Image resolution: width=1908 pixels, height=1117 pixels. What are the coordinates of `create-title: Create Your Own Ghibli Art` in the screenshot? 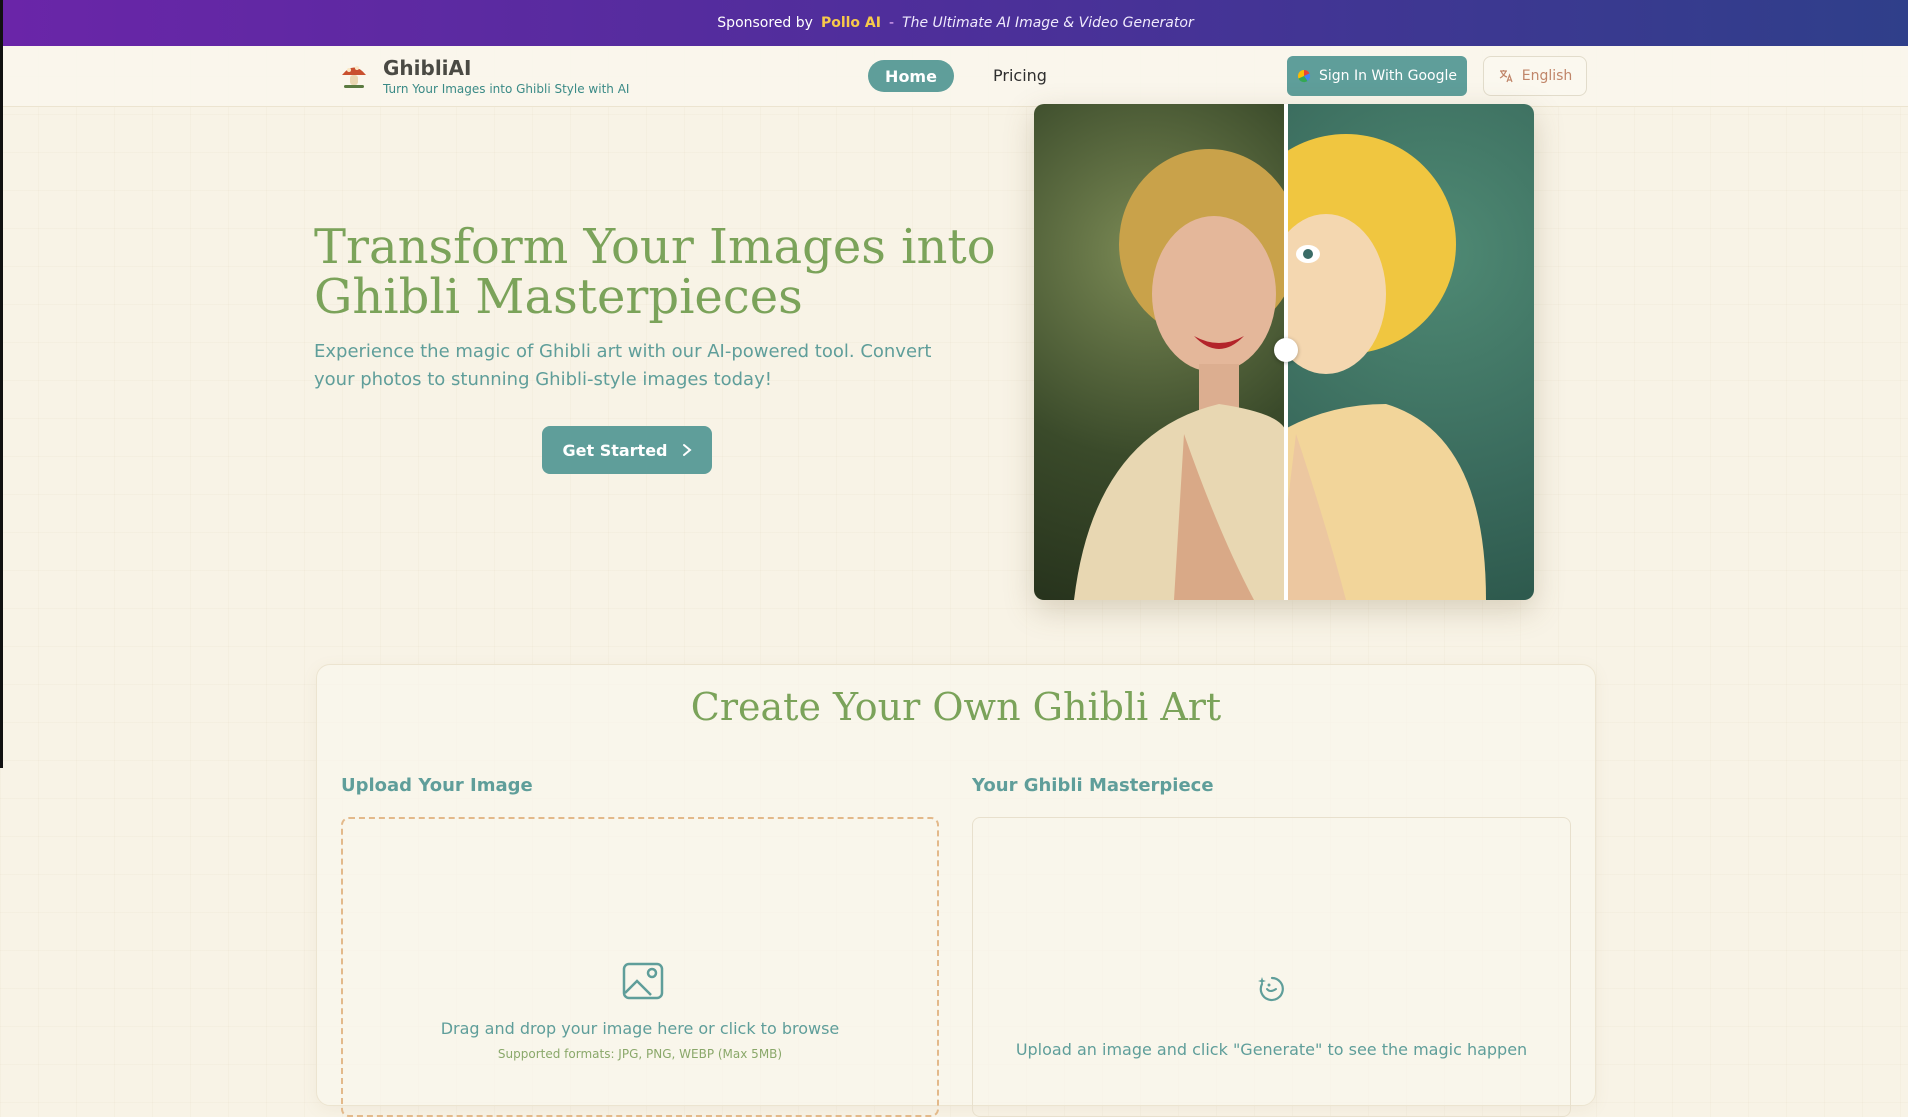 It's located at (956, 707).